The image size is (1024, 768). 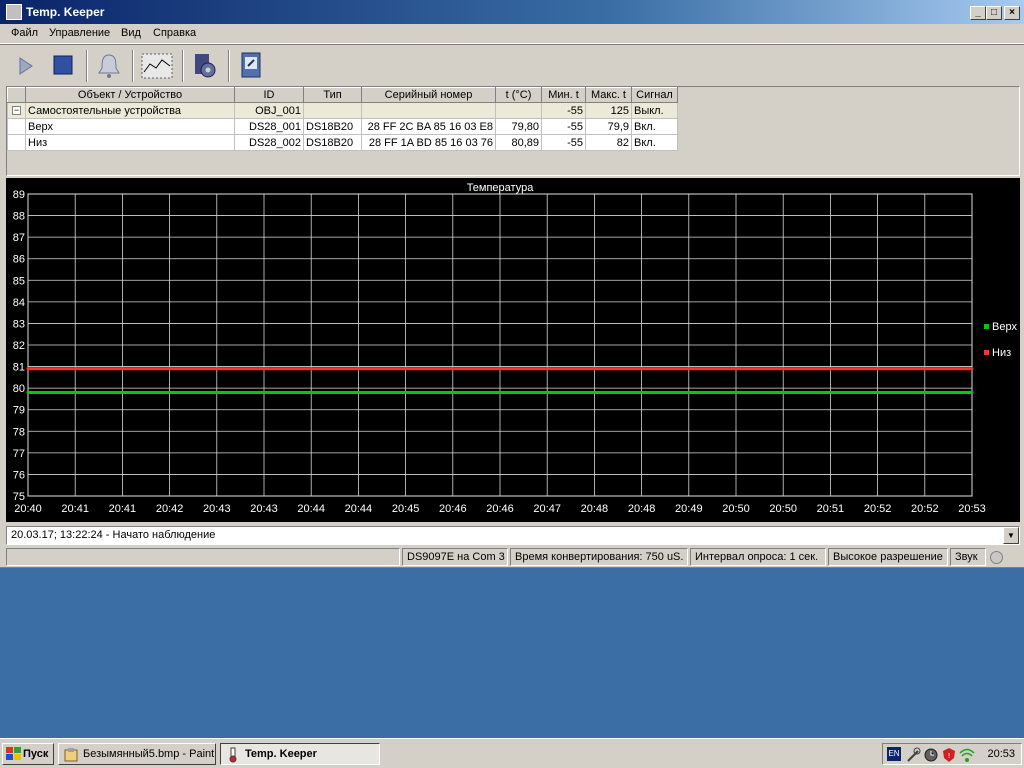 What do you see at coordinates (599, 557) in the screenshot?
I see `status-convert-time: Время конвертирования: 750 uS.` at bounding box center [599, 557].